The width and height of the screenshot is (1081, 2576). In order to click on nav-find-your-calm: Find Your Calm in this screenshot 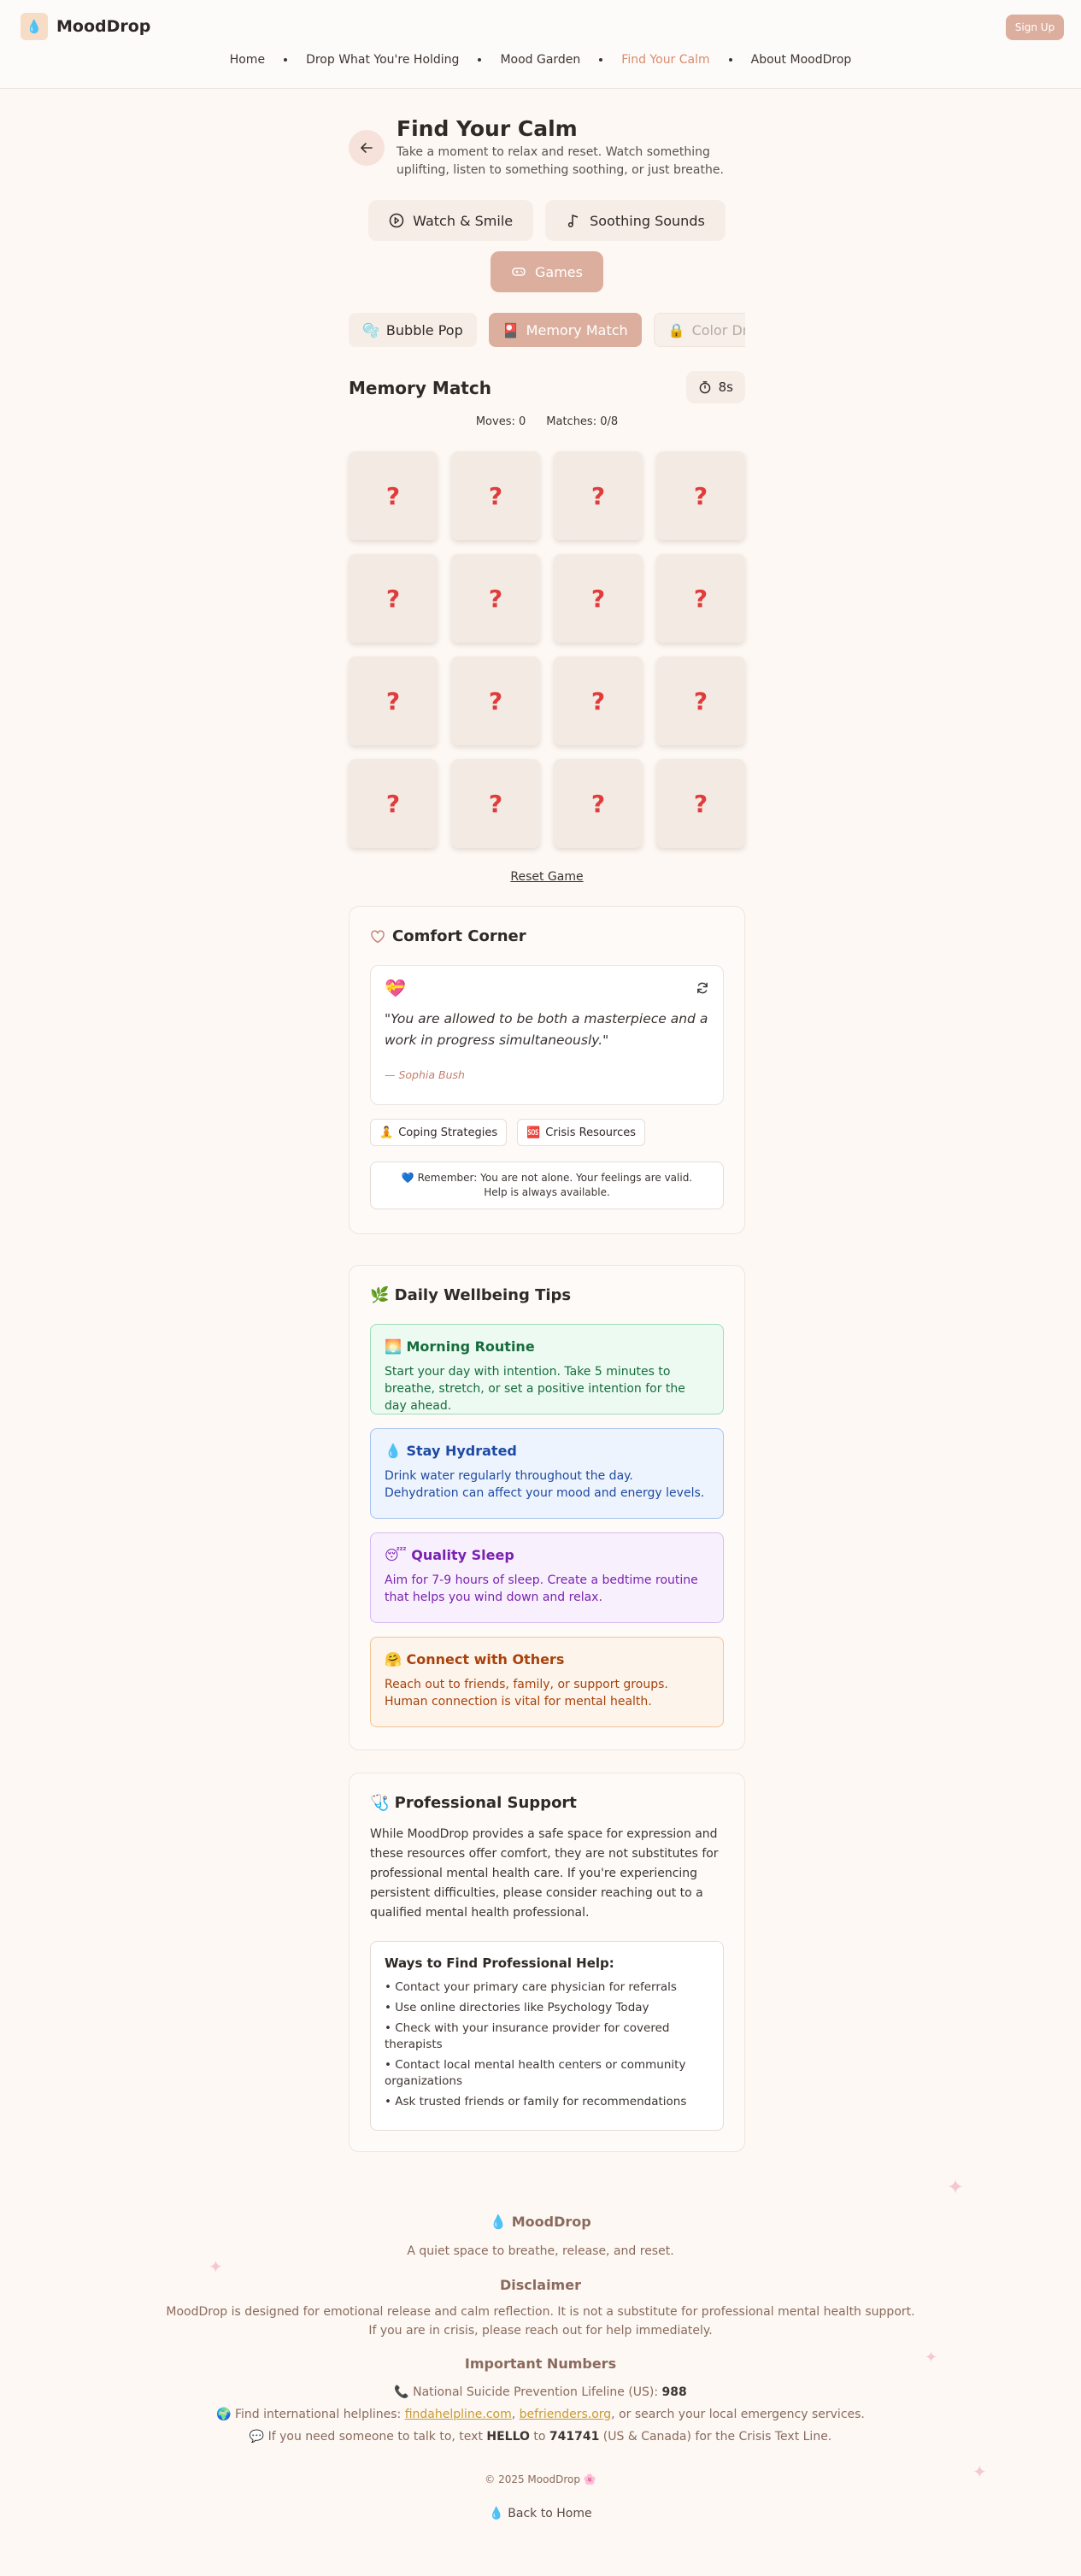, I will do `click(665, 60)`.